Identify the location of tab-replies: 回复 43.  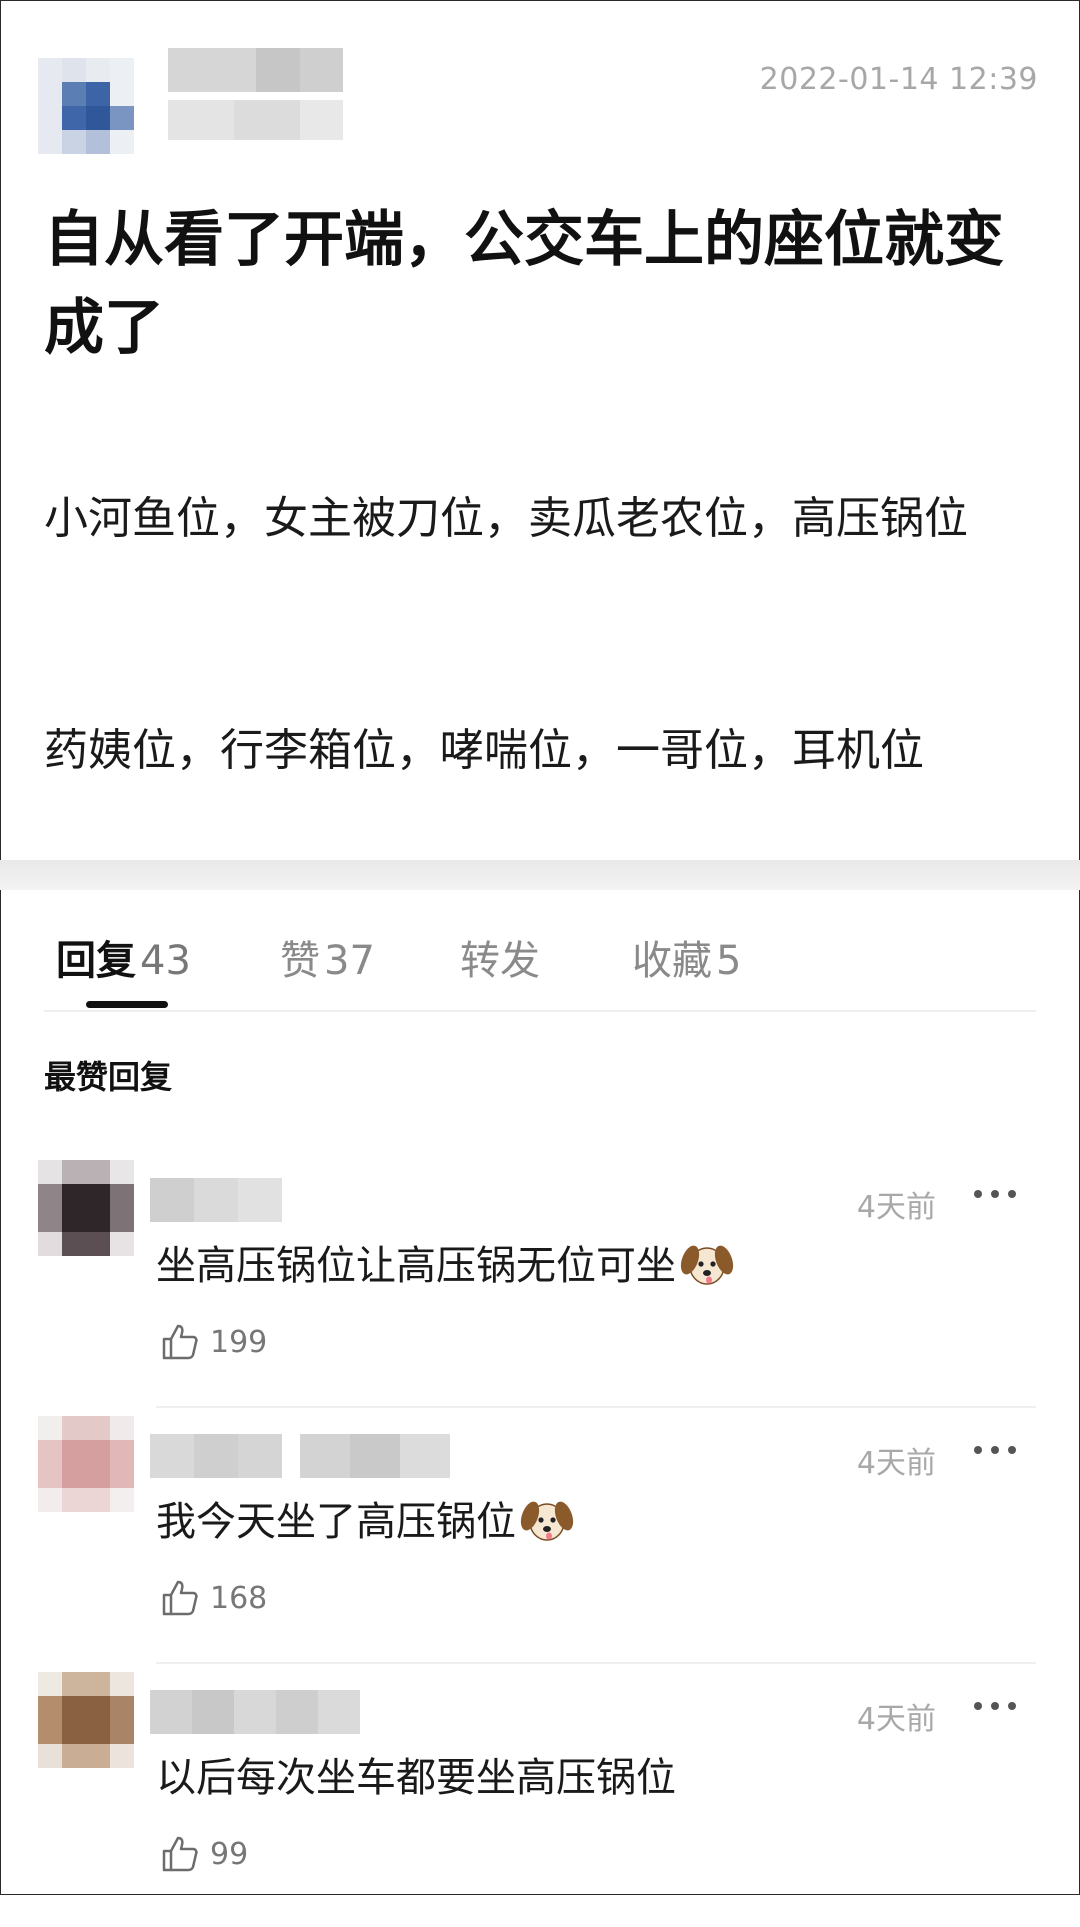
(123, 957).